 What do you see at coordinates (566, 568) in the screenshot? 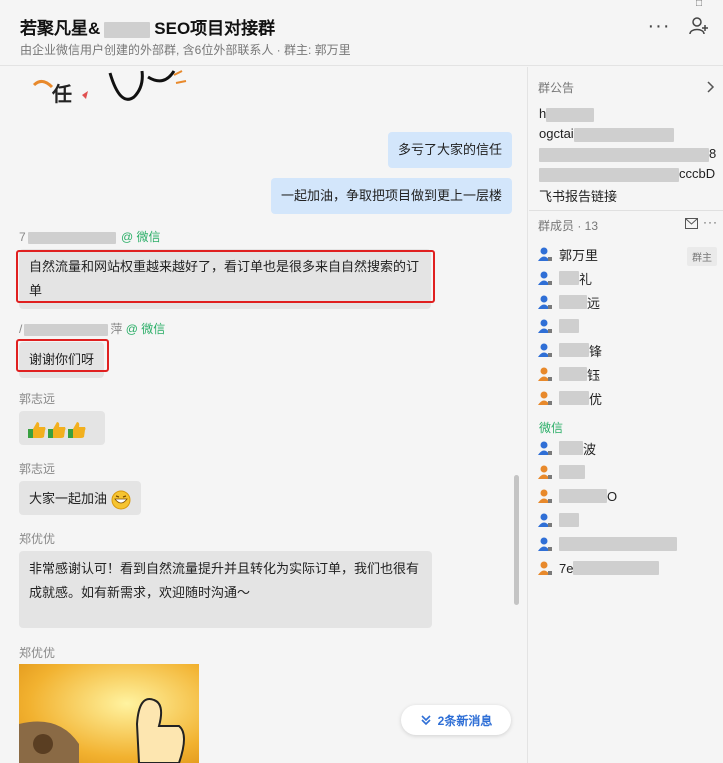
I see `member-name: 7e` at bounding box center [566, 568].